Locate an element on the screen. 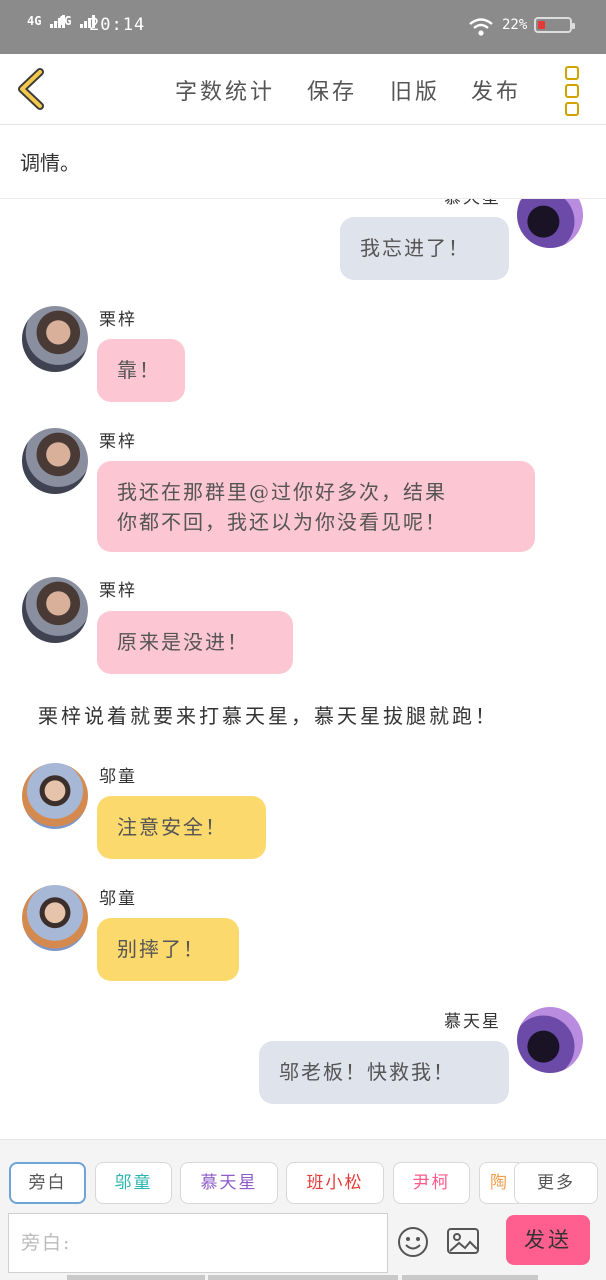 This screenshot has width=606, height=1280. back-button is located at coordinates (34, 89).